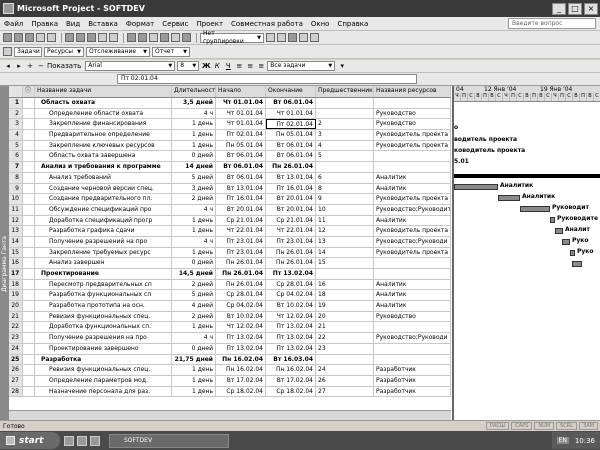  What do you see at coordinates (102, 37) in the screenshot?
I see `format-painter-icon` at bounding box center [102, 37].